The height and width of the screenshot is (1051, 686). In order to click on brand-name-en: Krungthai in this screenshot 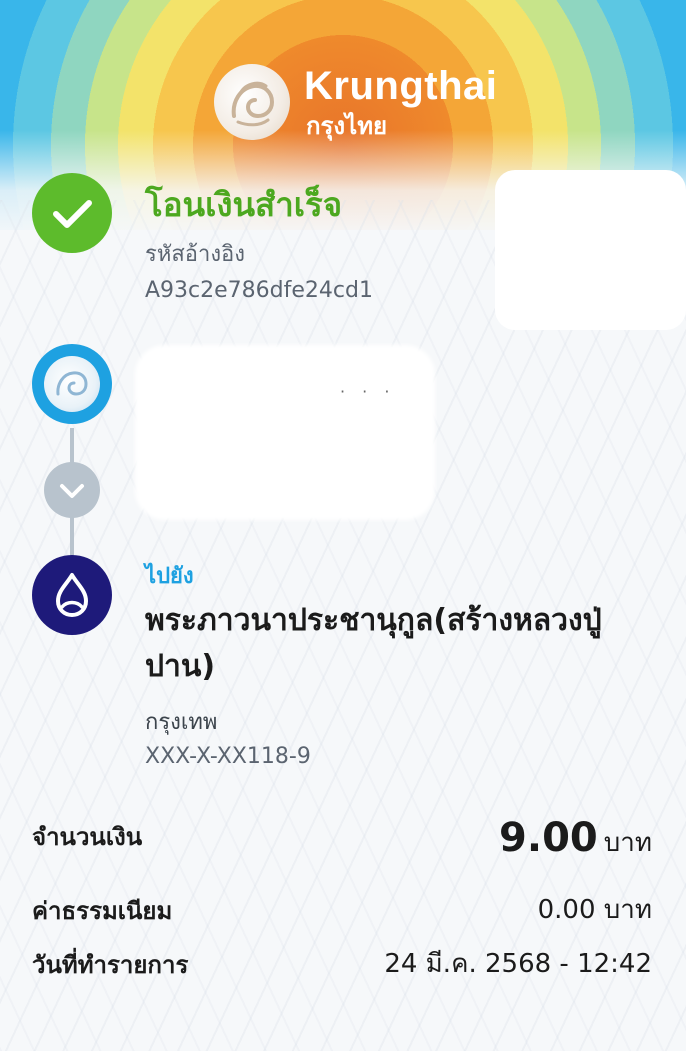, I will do `click(401, 86)`.